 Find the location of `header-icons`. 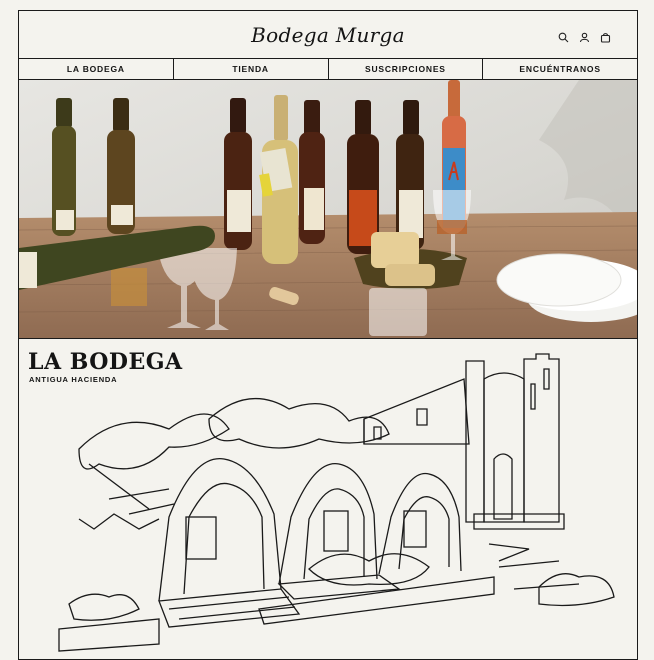

header-icons is located at coordinates (584, 36).